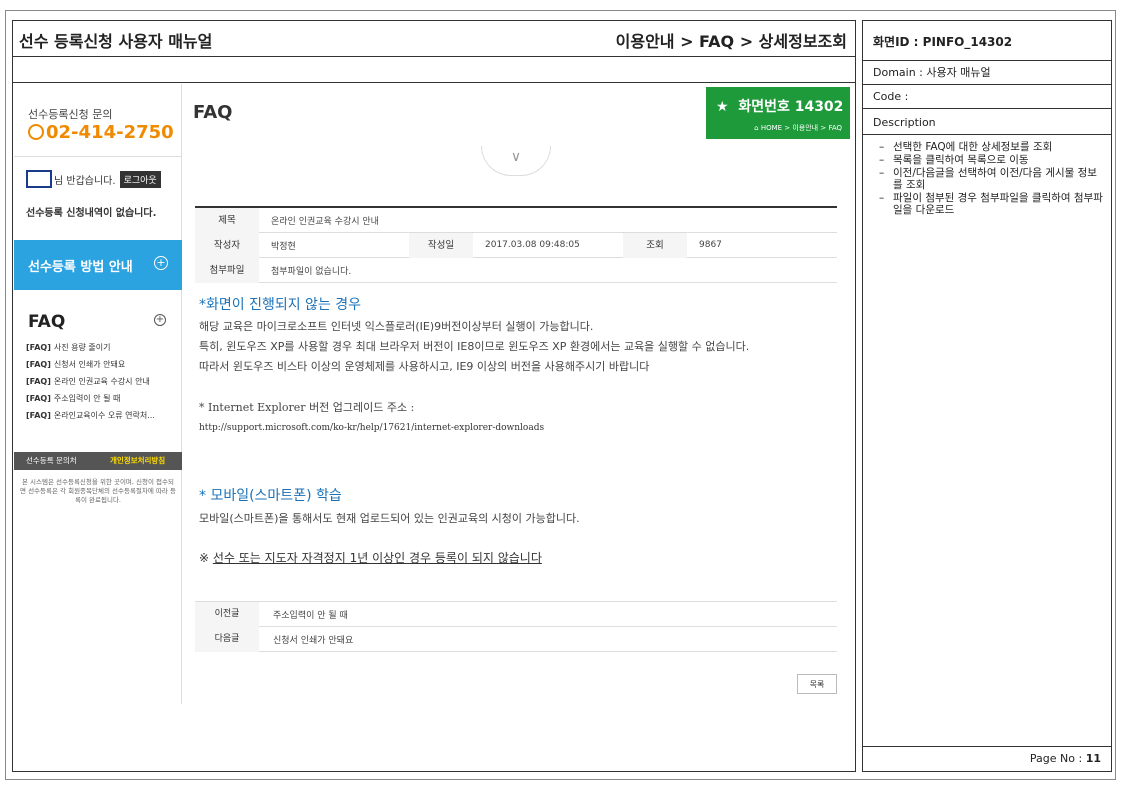 The width and height of the screenshot is (1121, 793). What do you see at coordinates (283, 246) in the screenshot?
I see `author-value: 박정현` at bounding box center [283, 246].